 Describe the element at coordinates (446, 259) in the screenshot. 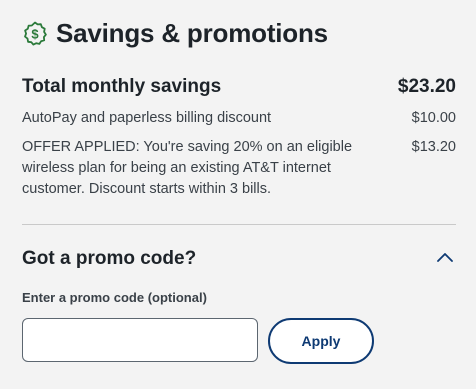

I see `chevron-up-icon` at that location.